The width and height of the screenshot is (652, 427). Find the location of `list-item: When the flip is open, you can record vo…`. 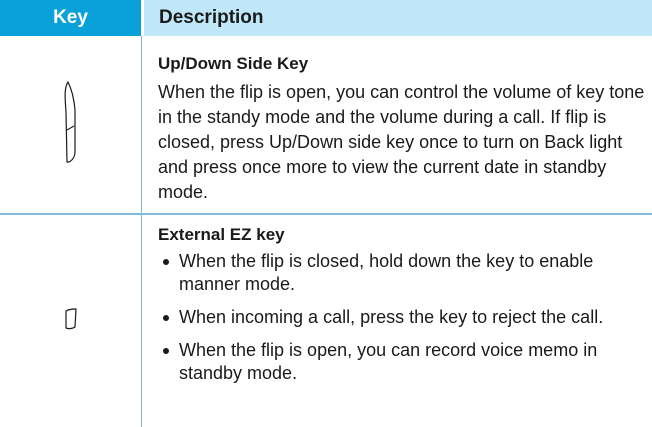

list-item: When the flip is open, you can record vo… is located at coordinates (405, 362).